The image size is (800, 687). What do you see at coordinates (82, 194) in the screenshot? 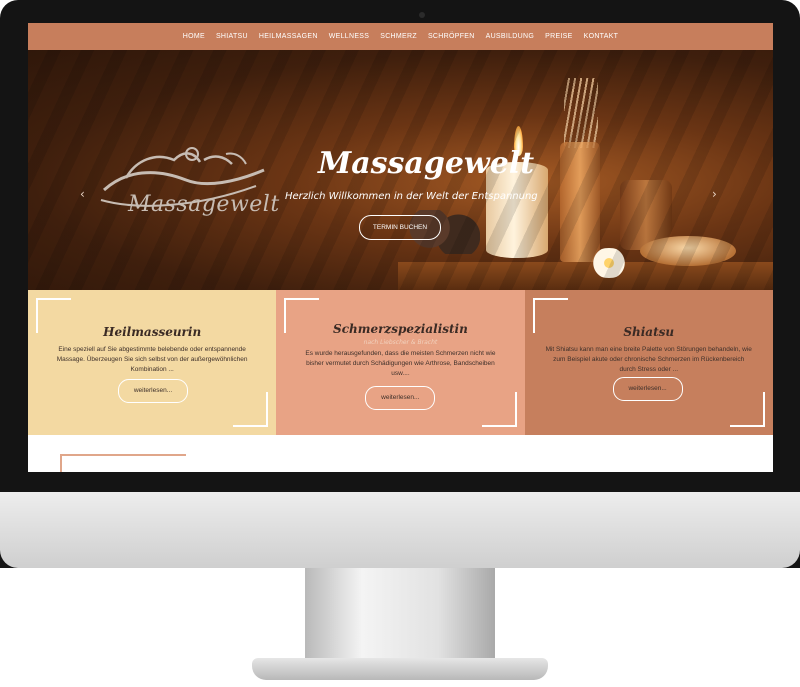
I see `slider-prev-arrow-icon: ‹` at bounding box center [82, 194].